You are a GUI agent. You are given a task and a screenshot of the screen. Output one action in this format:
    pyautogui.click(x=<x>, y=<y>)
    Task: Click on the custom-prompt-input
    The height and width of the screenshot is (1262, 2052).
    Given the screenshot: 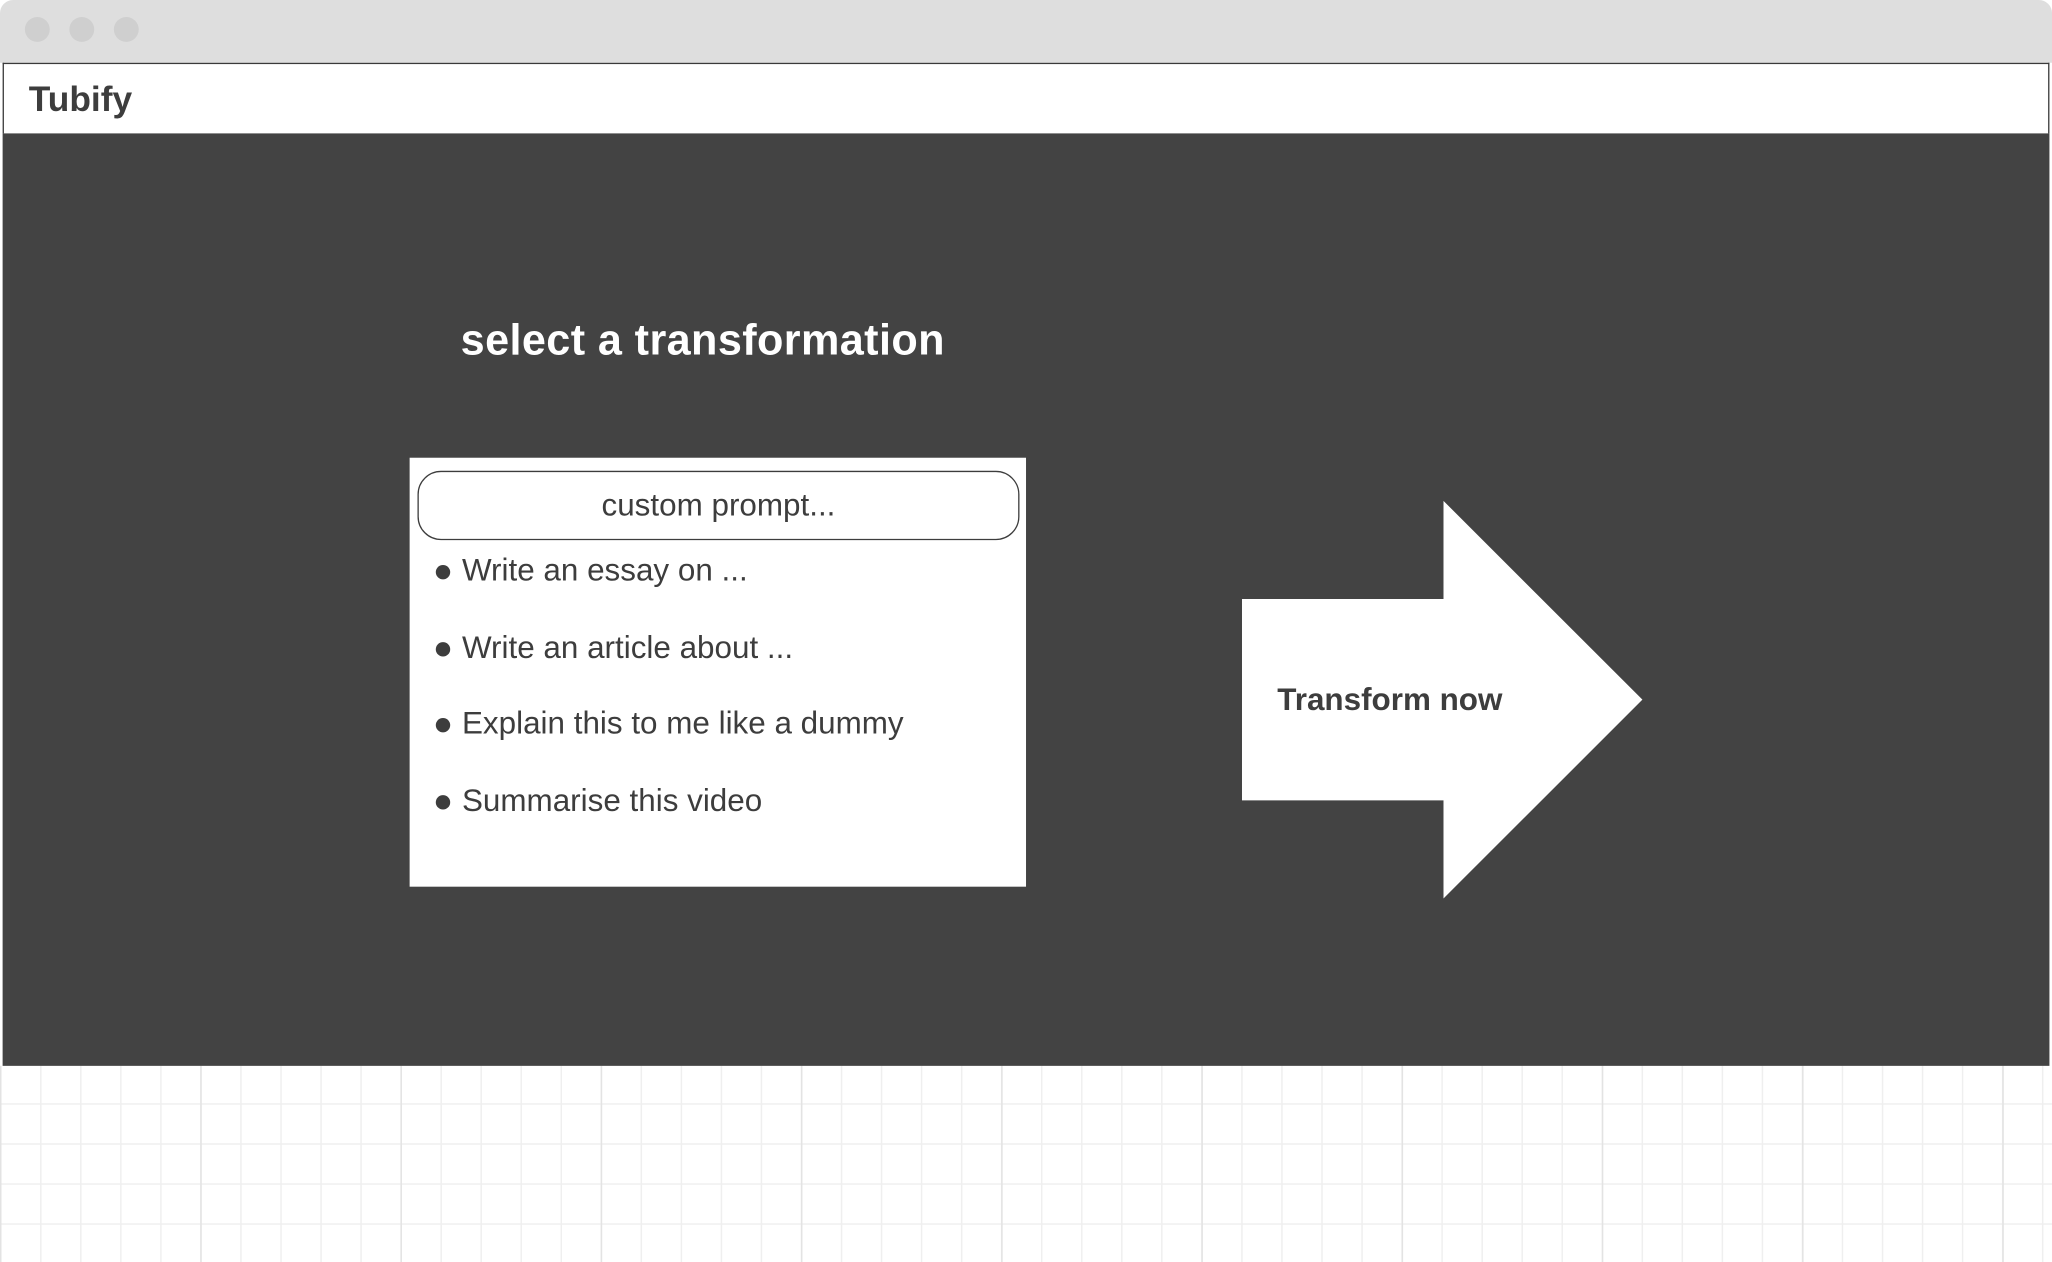 What is the action you would take?
    pyautogui.click(x=718, y=505)
    